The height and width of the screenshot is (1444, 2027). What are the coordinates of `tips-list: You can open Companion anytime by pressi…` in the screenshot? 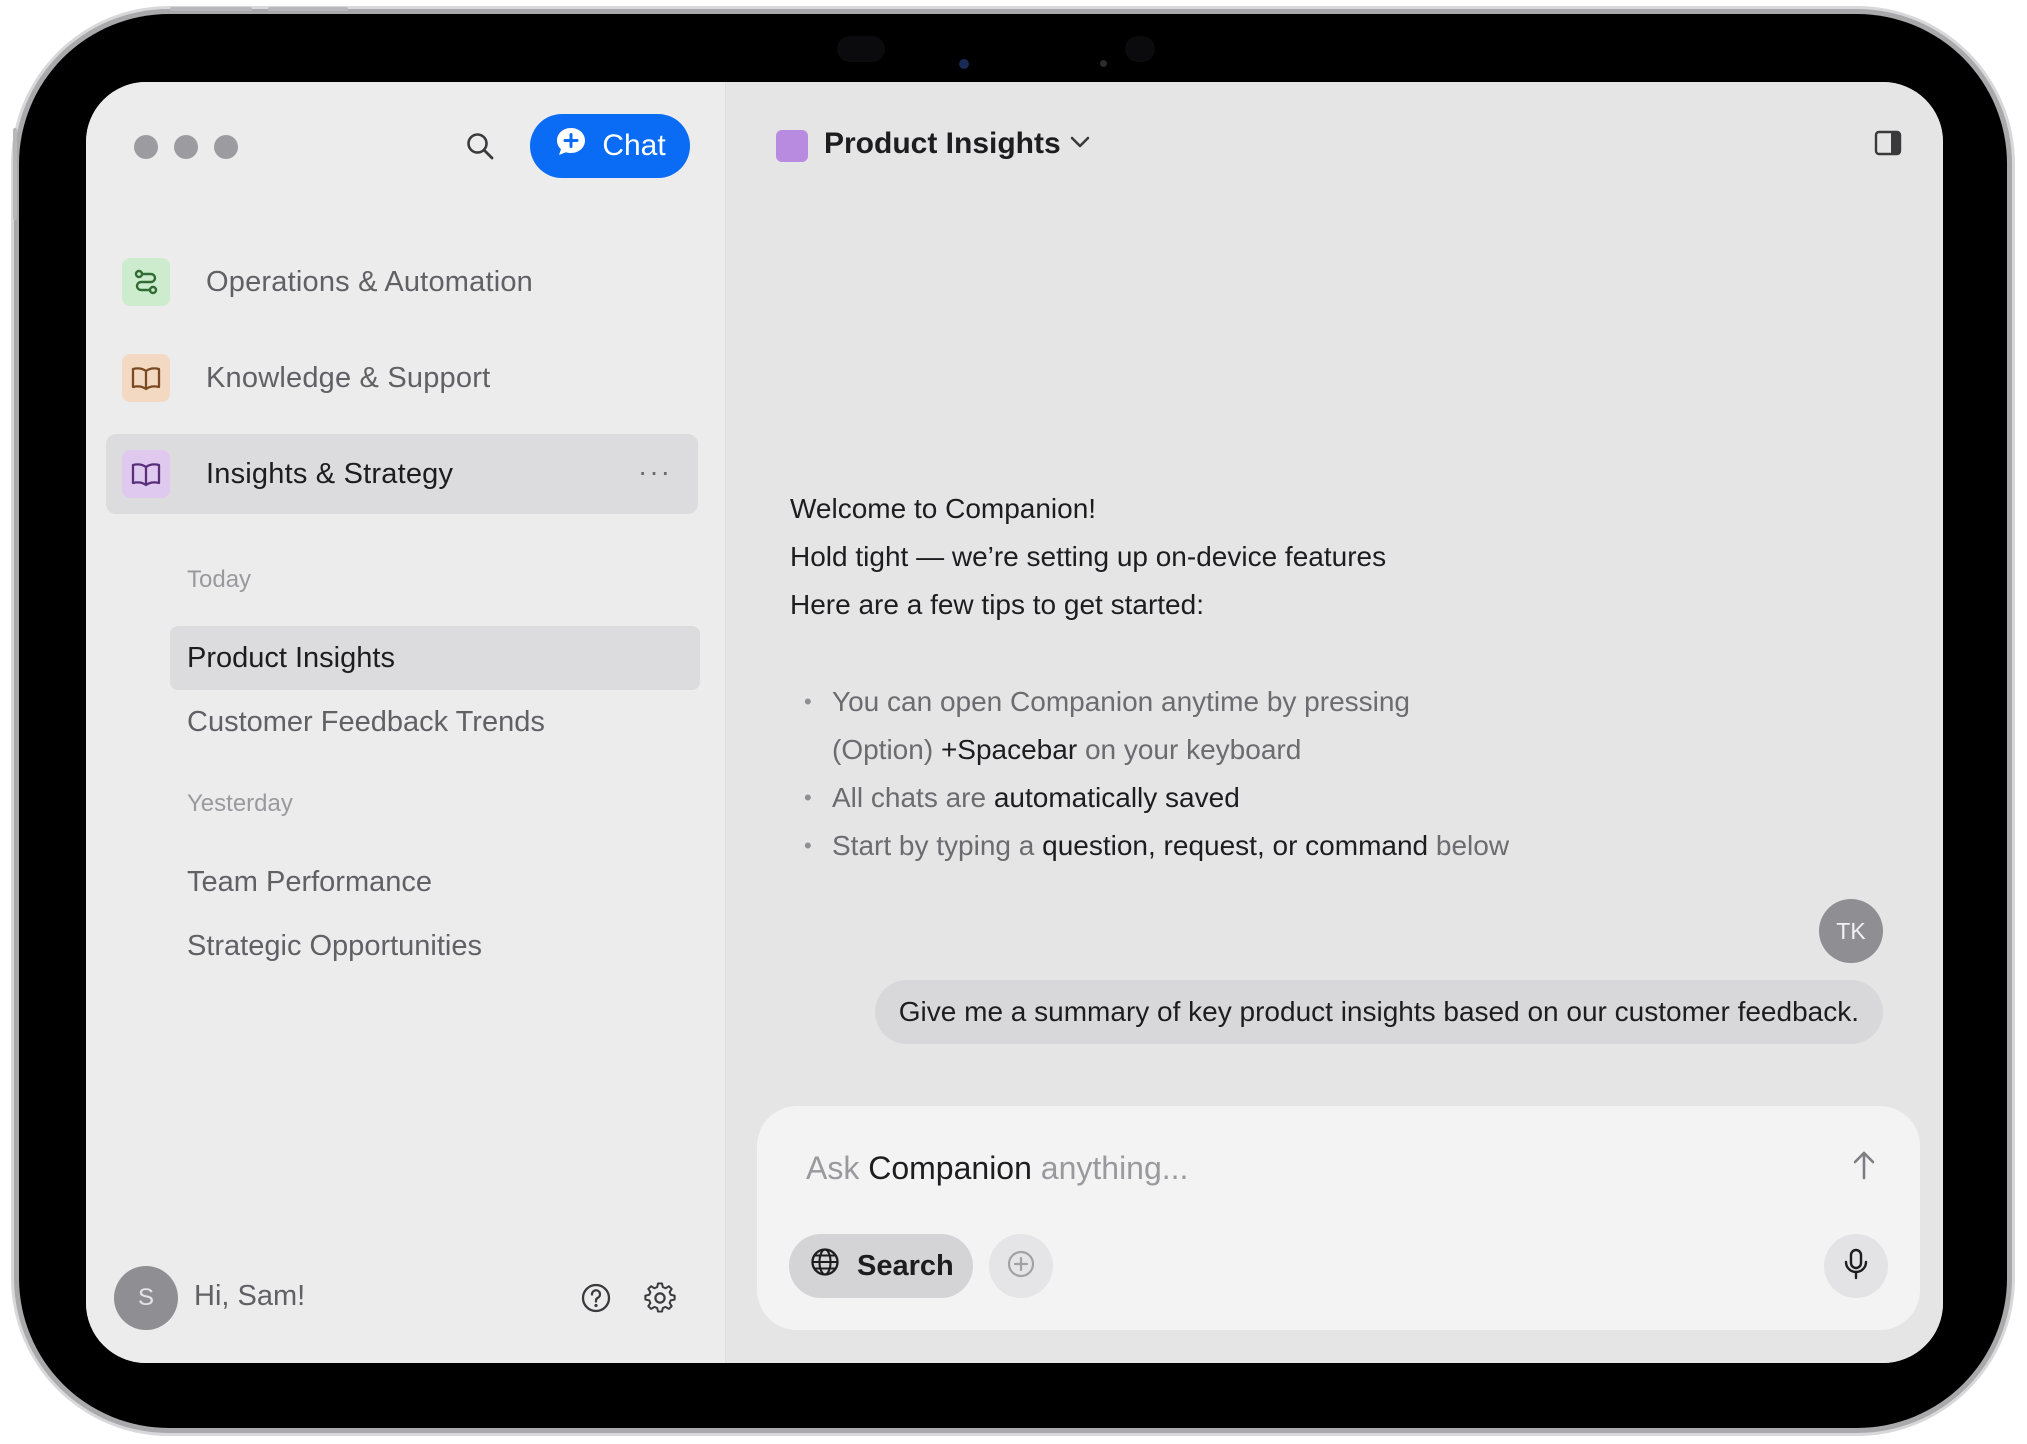 It's located at (1149, 774).